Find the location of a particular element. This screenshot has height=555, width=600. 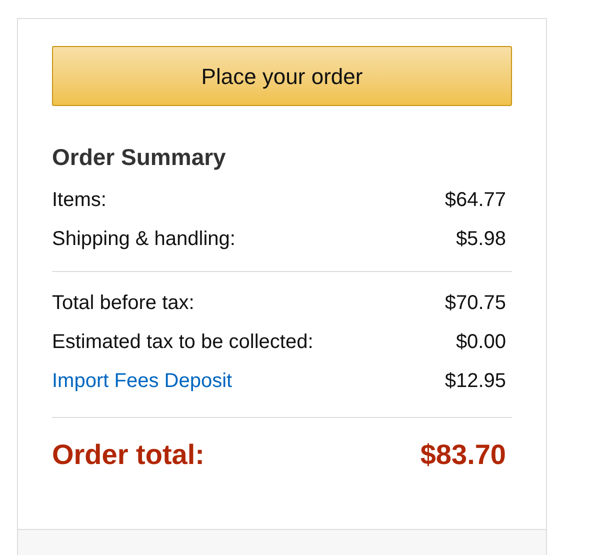

summary-label: Items: is located at coordinates (79, 200).